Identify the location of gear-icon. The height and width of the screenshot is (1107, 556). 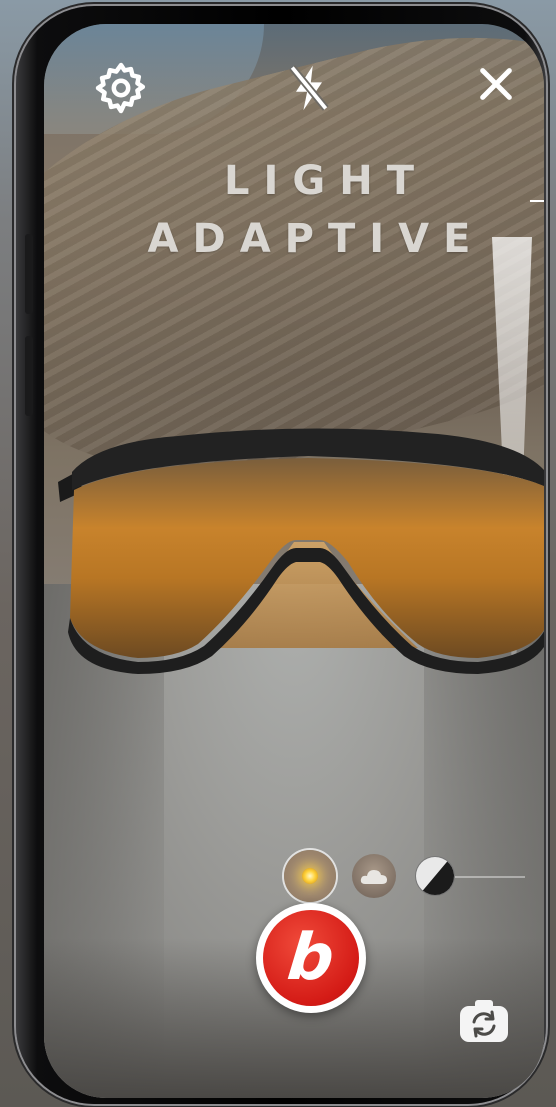
(120, 88).